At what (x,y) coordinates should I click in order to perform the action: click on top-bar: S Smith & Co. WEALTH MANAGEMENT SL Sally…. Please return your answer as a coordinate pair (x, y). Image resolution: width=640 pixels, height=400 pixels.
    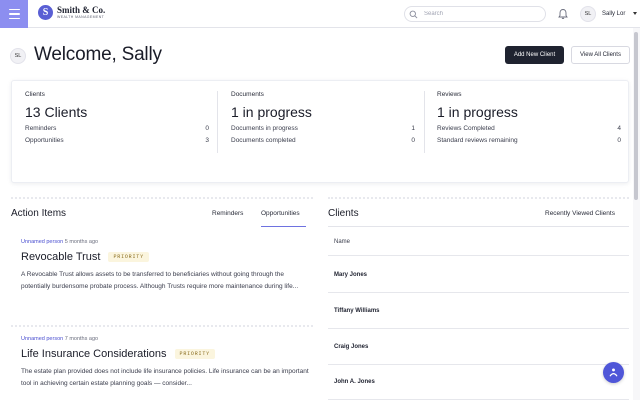
    Looking at the image, I should click on (320, 14).